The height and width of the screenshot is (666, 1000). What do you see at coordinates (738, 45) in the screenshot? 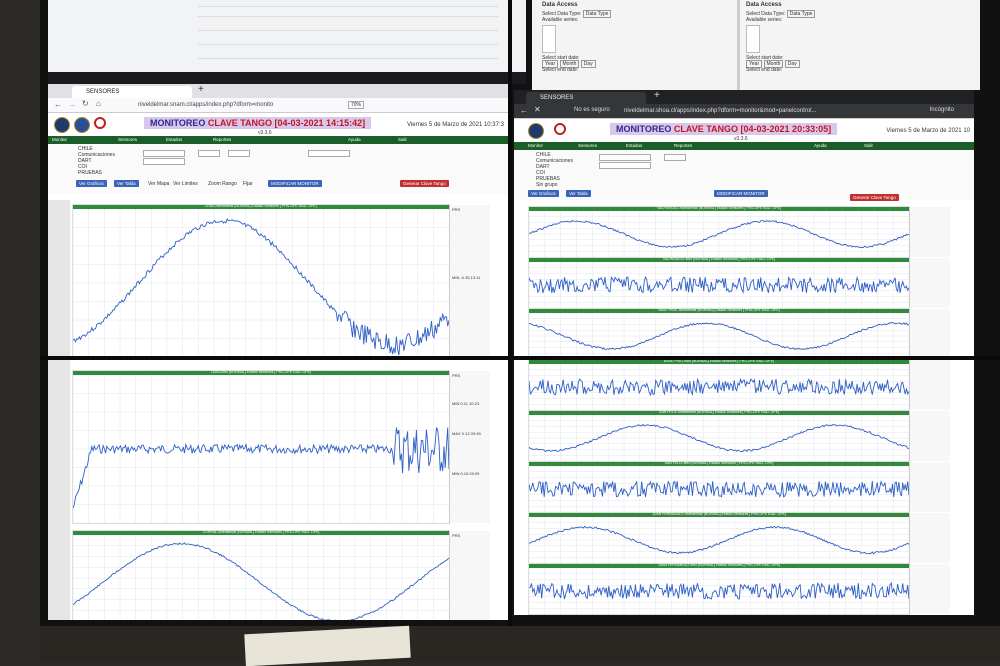
I see `divider` at bounding box center [738, 45].